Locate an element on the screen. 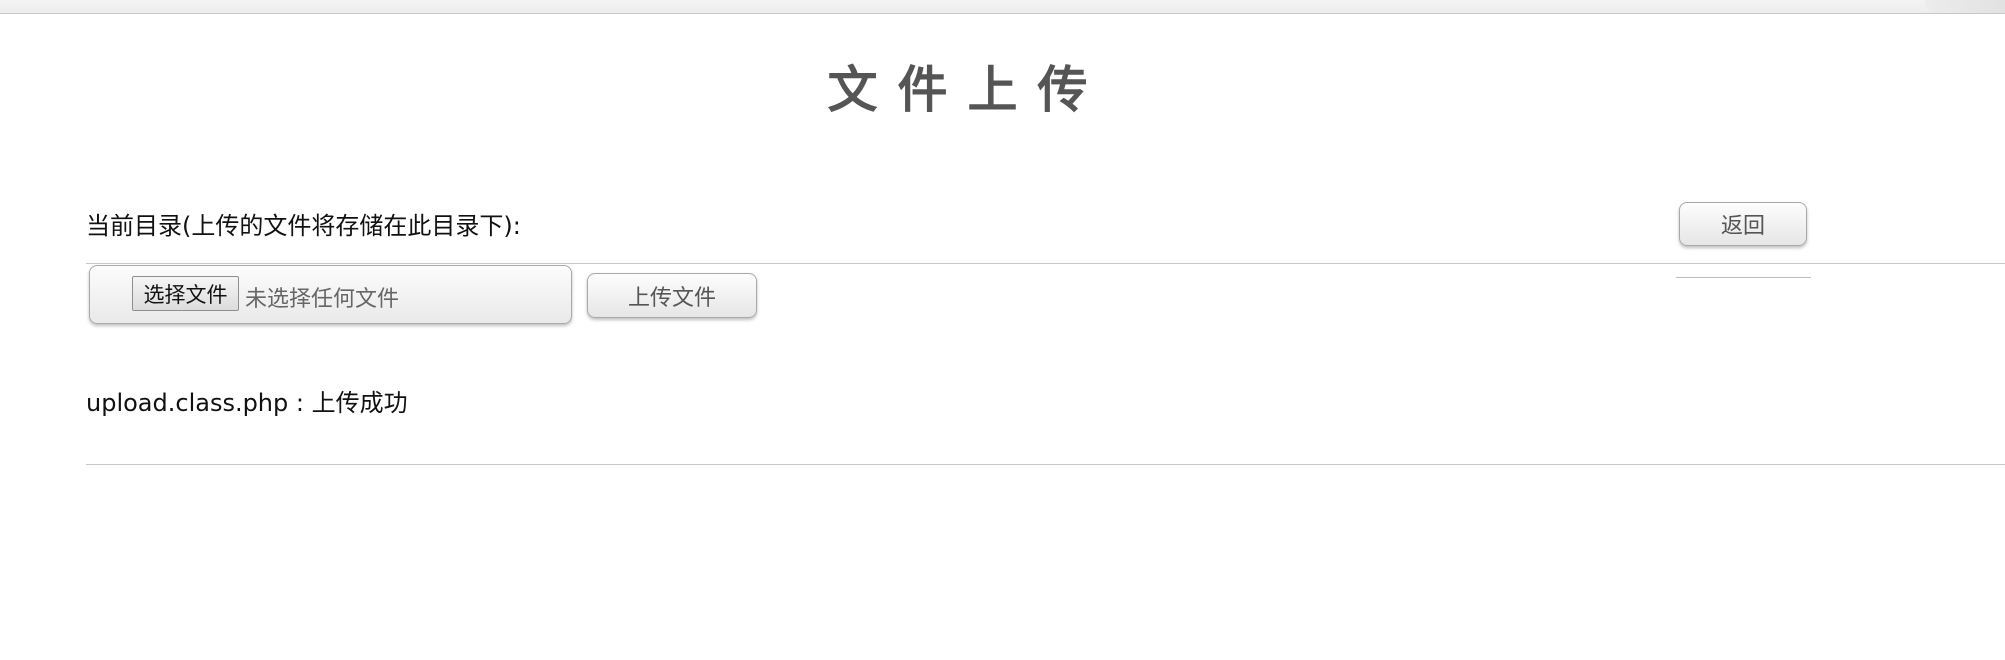 This screenshot has height=660, width=2005. browser-top-bar-corner is located at coordinates (1965, 6).